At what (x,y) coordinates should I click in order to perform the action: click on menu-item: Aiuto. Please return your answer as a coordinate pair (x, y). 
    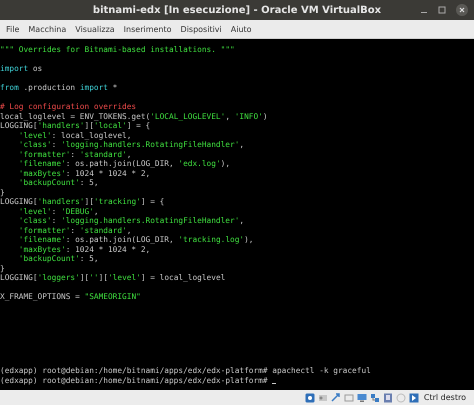
    Looking at the image, I should click on (241, 29).